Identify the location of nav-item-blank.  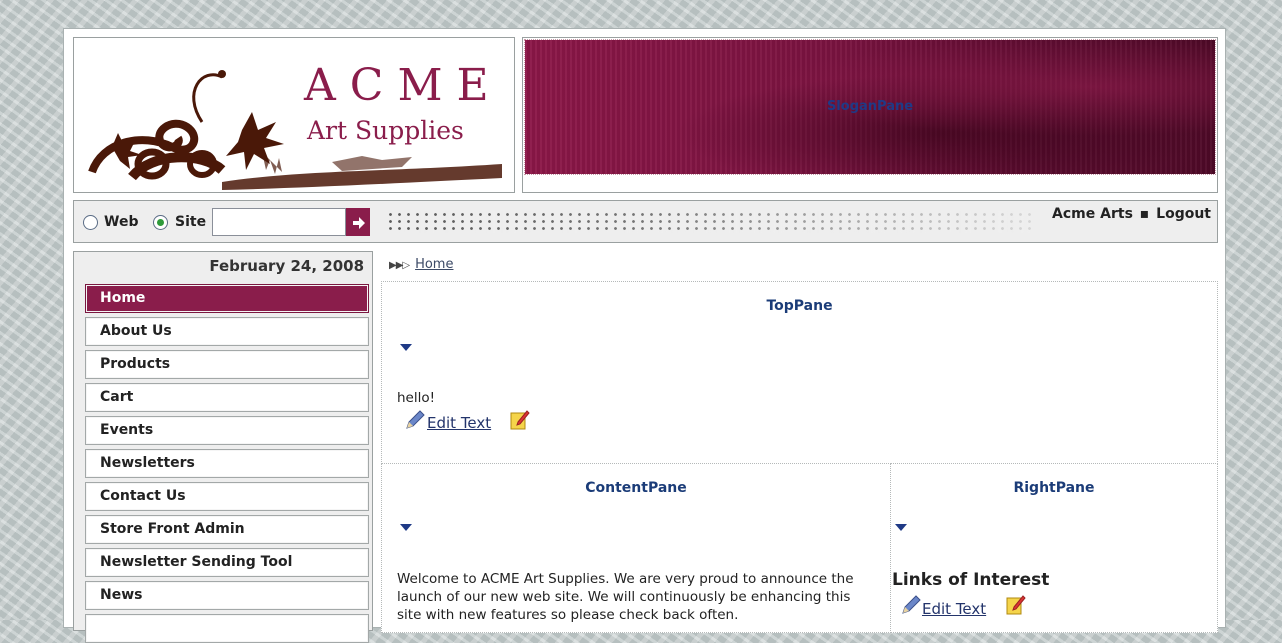
(227, 628).